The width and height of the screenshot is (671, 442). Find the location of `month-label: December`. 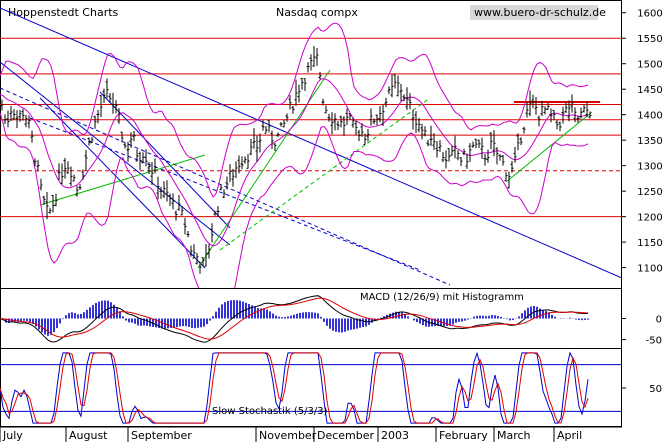

month-label: December is located at coordinates (346, 435).